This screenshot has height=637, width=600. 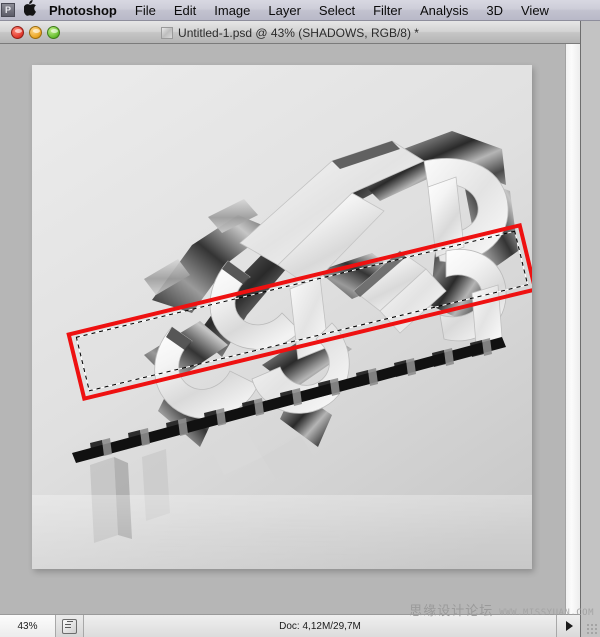 I want to click on menu-item-3d: 3D, so click(x=494, y=10).